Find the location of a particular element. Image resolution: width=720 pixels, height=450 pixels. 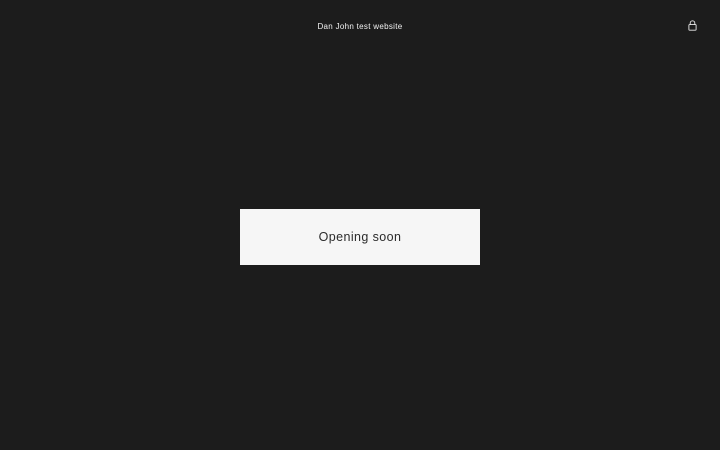

opening-soon-card: Opening soon is located at coordinates (360, 237).